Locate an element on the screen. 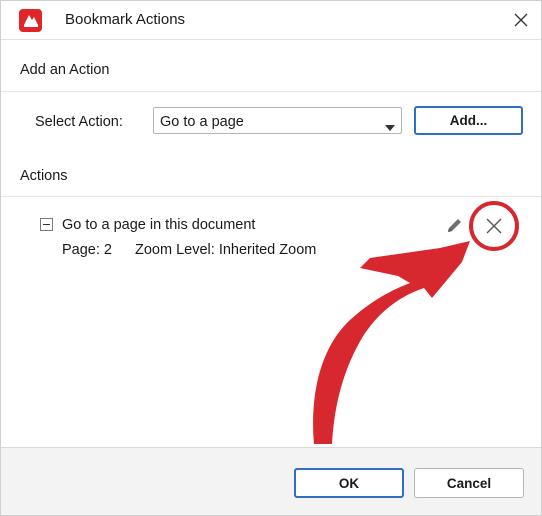  title-bar: Bookmark Actions is located at coordinates (271, 20).